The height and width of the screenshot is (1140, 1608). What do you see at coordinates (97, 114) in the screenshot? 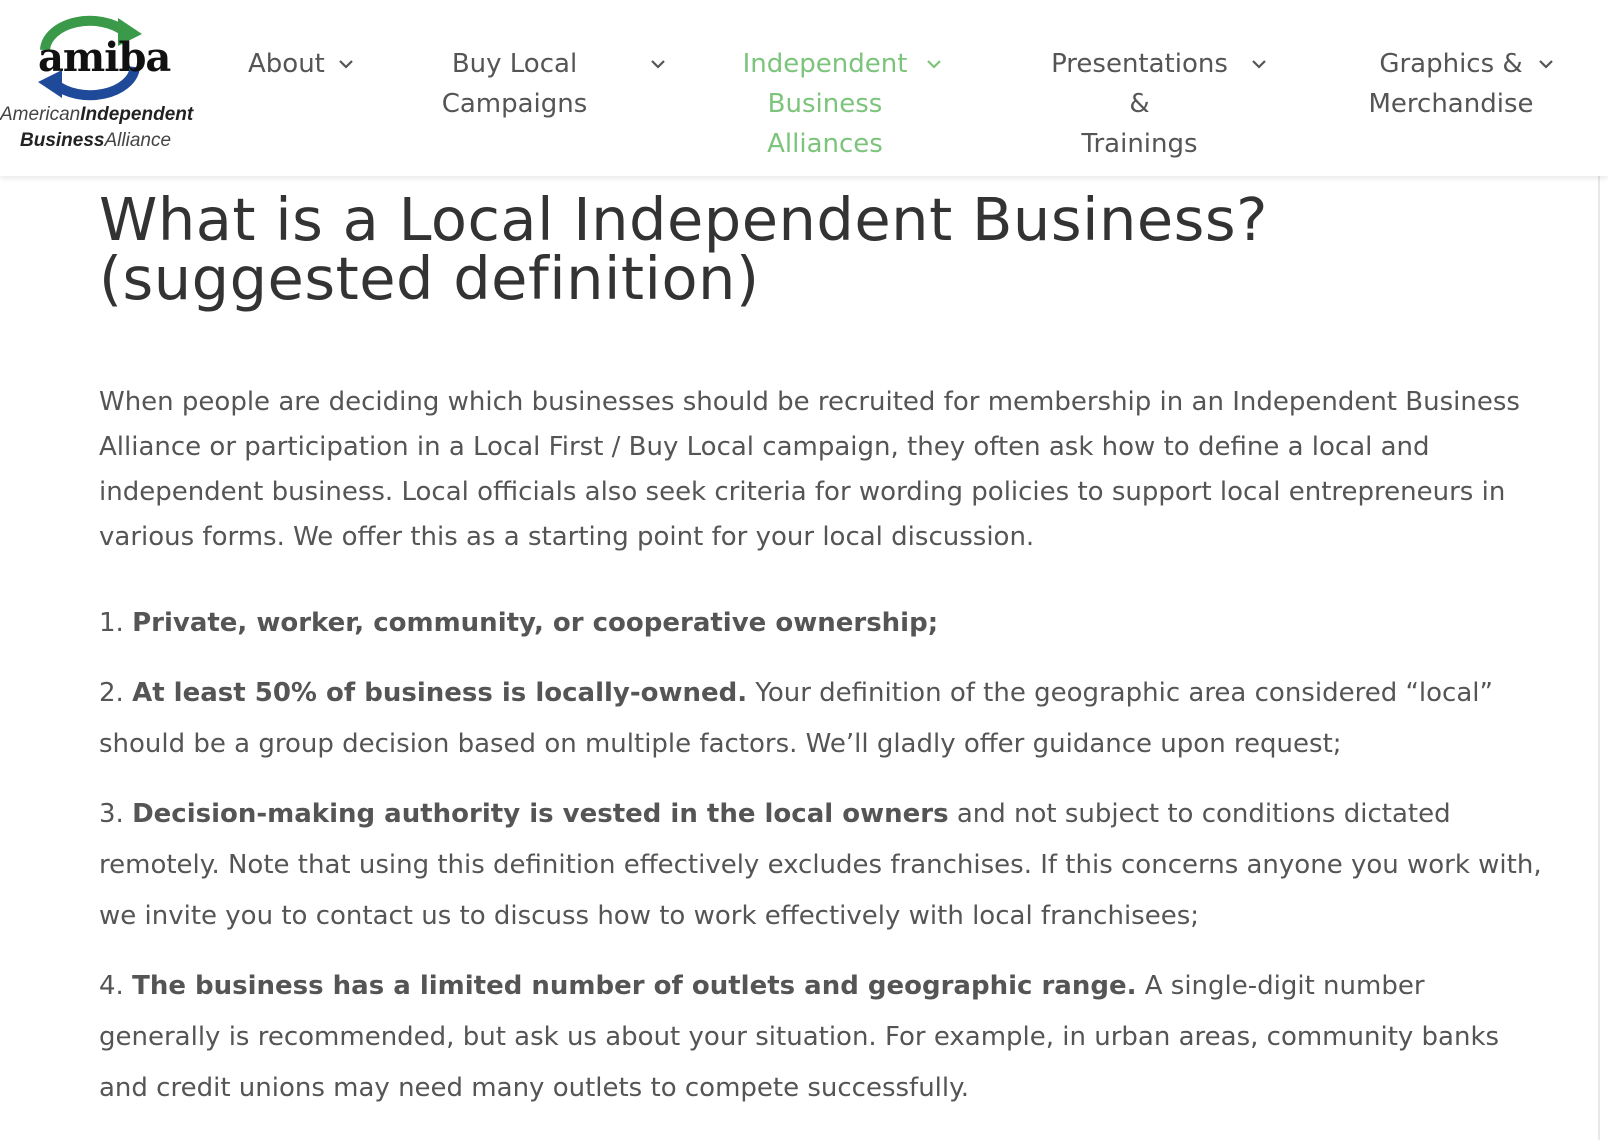
I see `logo-tagline-1: AmericanIndependent` at bounding box center [97, 114].